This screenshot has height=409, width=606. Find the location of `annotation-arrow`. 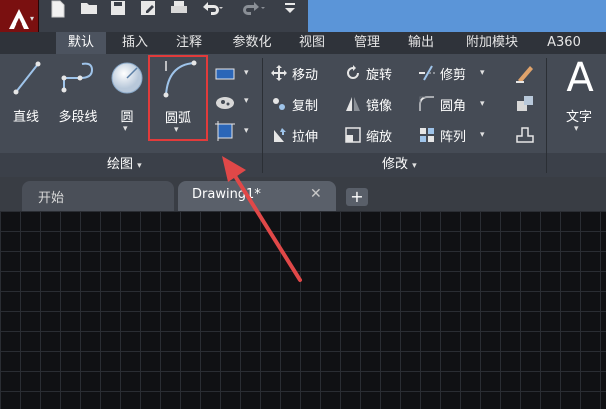

annotation-arrow is located at coordinates (262, 219).